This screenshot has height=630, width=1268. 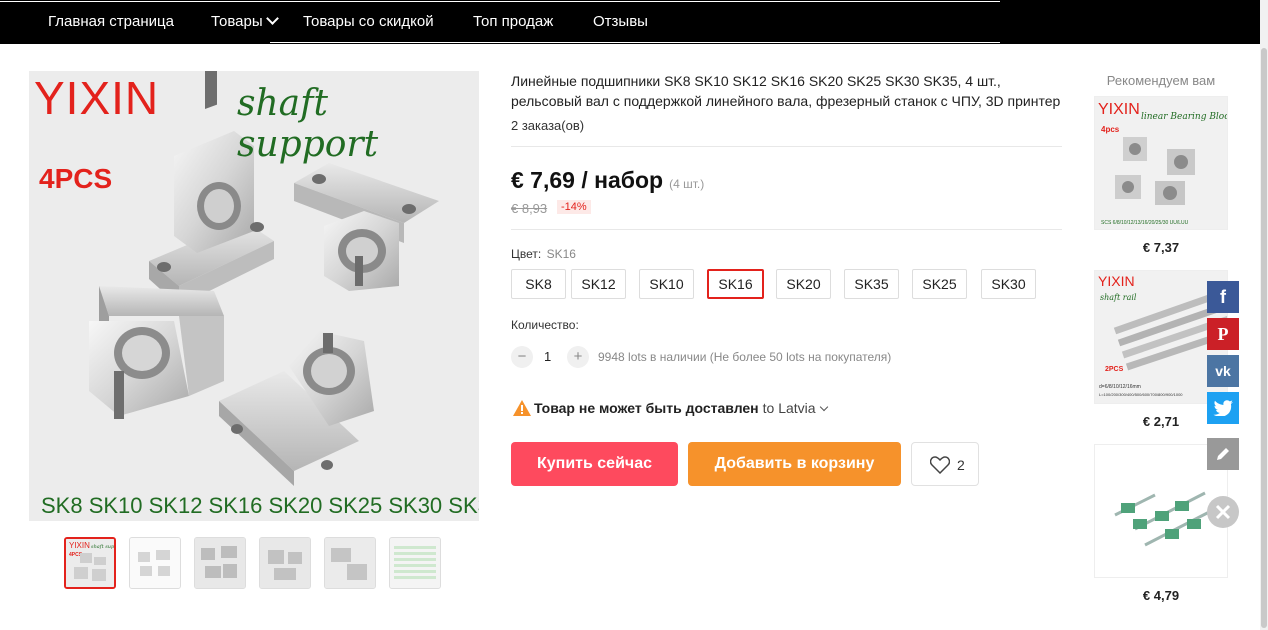 I want to click on orders-count: 2 заказа(ов), so click(x=548, y=125).